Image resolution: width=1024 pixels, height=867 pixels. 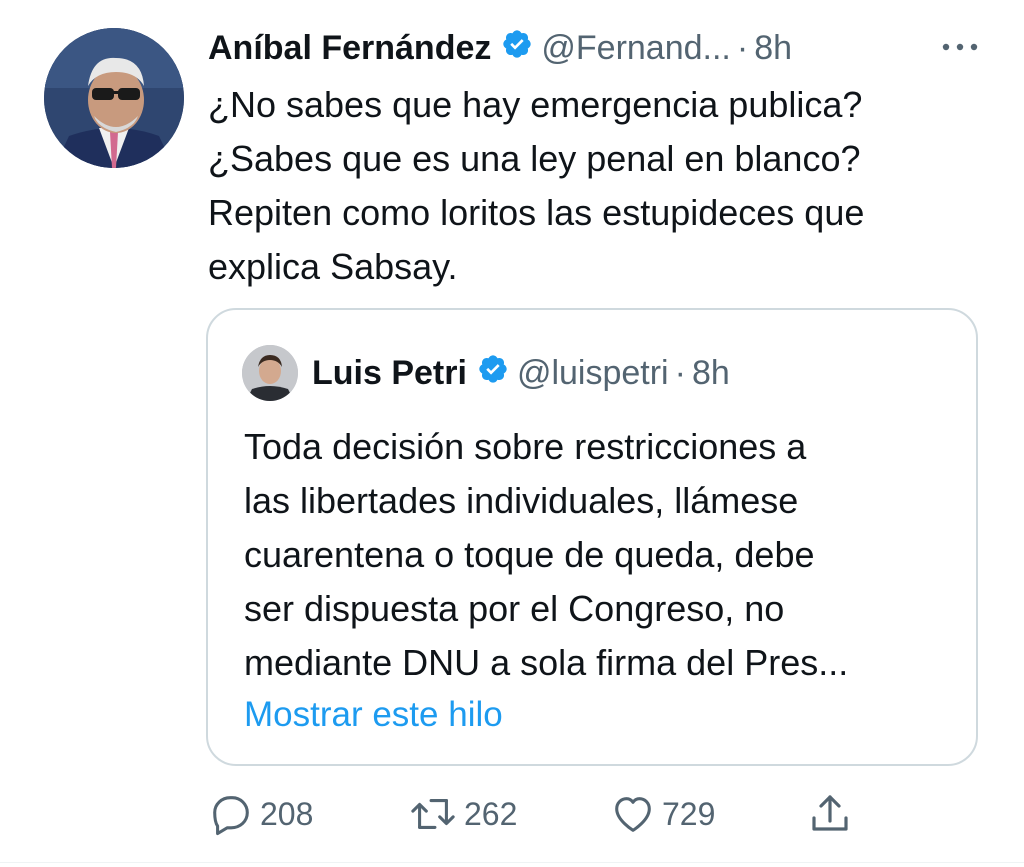 I want to click on tweet-header: Aníbal Fernández @Fernand... · 8h, so click(x=500, y=48).